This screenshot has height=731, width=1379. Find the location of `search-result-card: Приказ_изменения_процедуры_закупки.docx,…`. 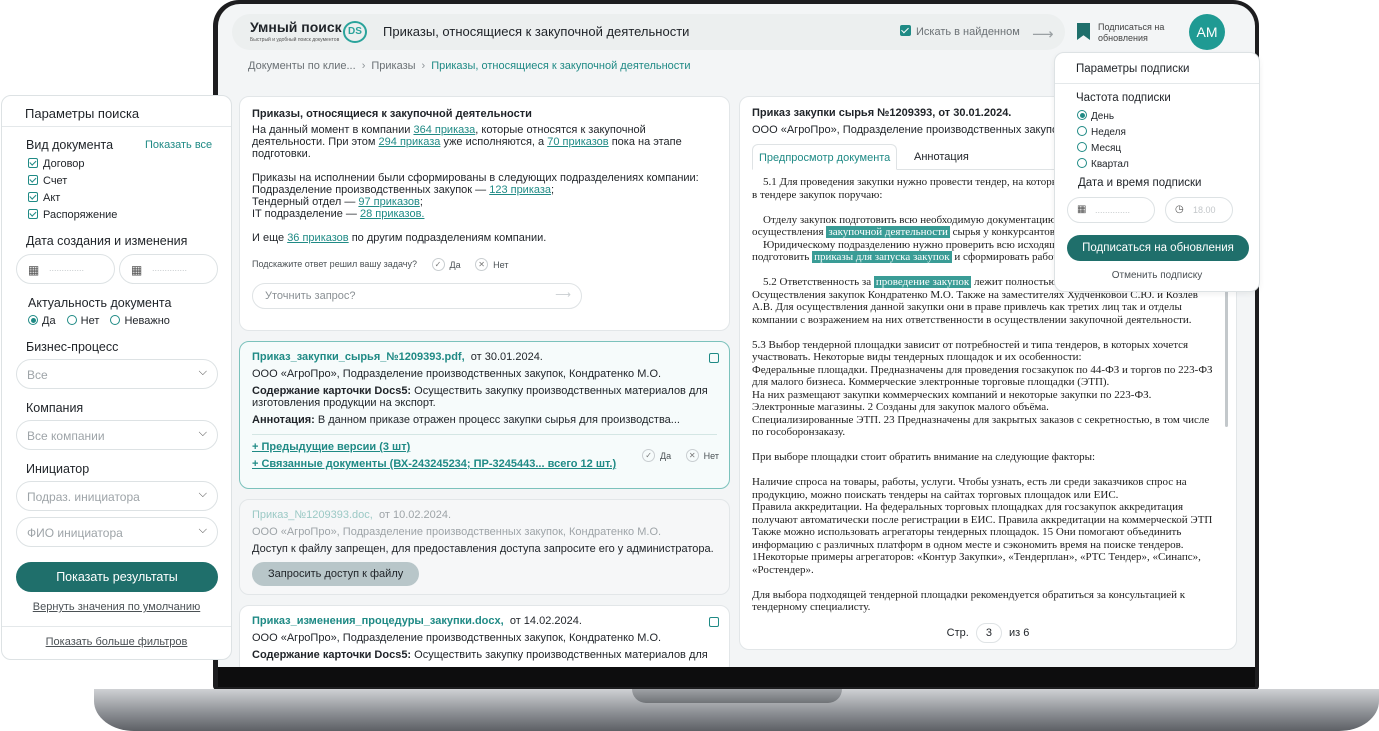

search-result-card: Приказ_изменения_процедуры_закупки.docx,… is located at coordinates (484, 636).